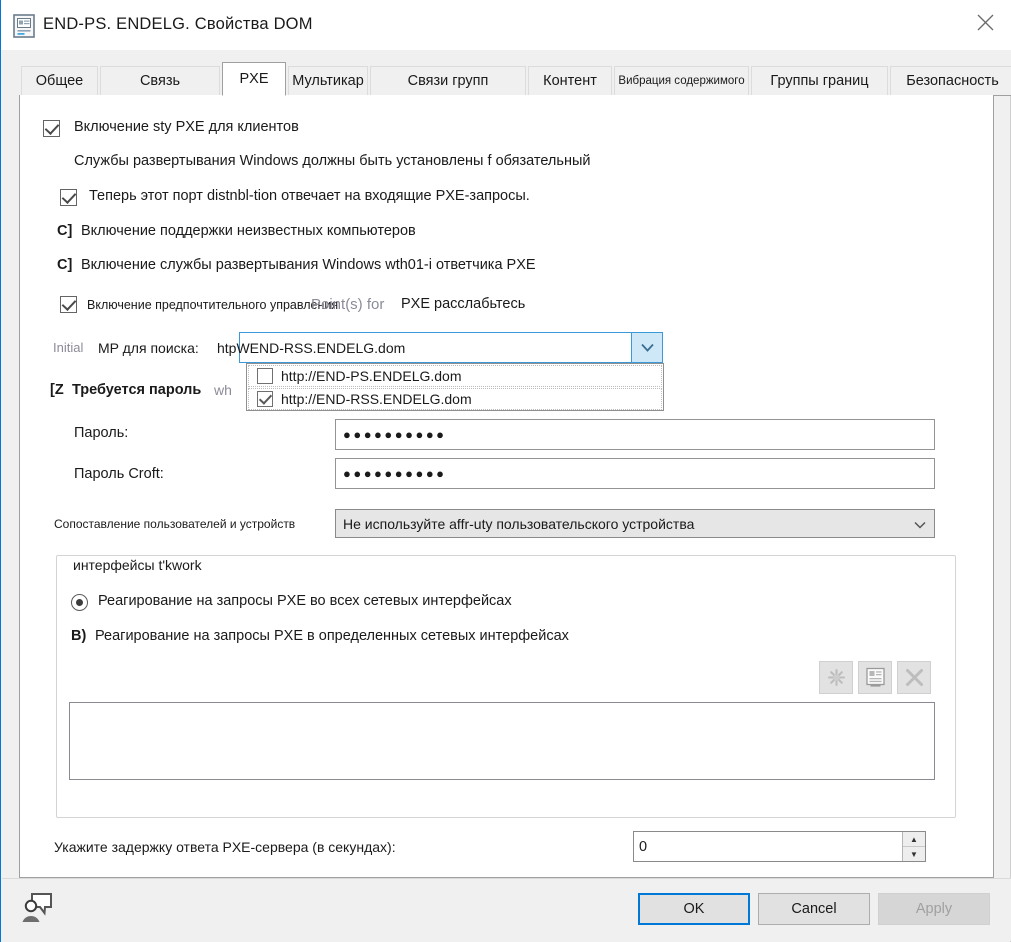 This screenshot has width=1011, height=942. Describe the element at coordinates (64, 231) in the screenshot. I see `unknown-computers-prefix: C]` at that location.